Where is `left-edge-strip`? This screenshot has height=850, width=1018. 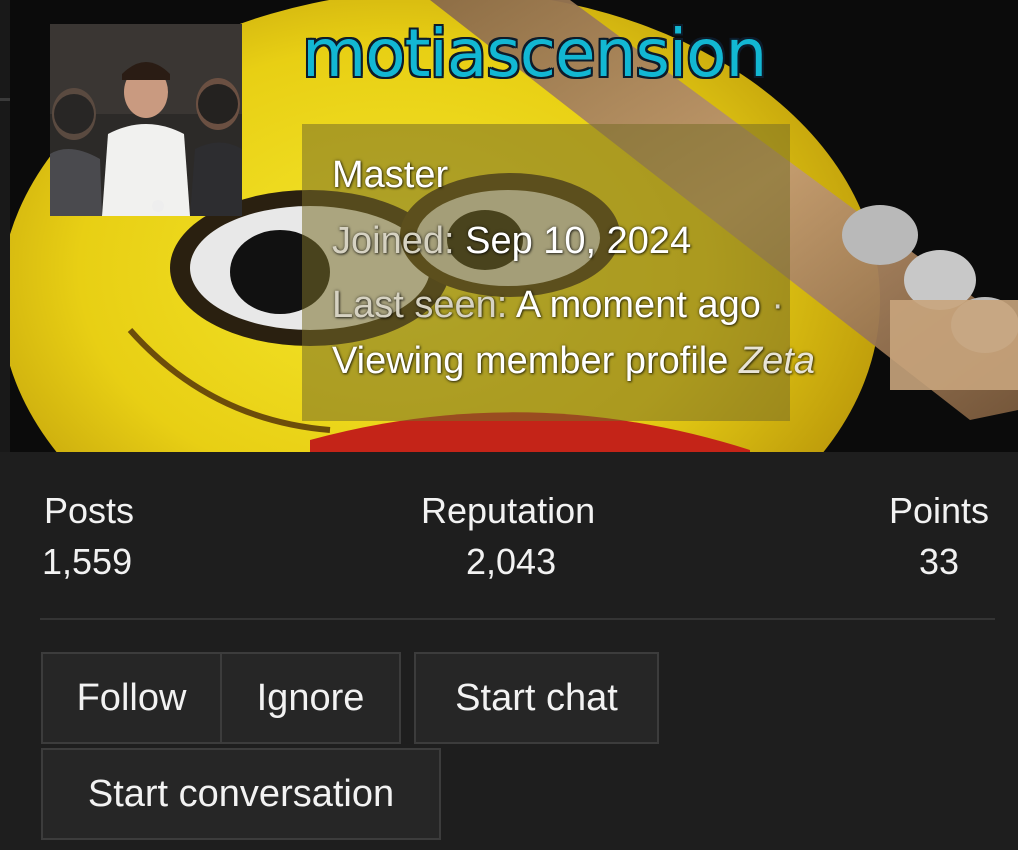 left-edge-strip is located at coordinates (5, 226).